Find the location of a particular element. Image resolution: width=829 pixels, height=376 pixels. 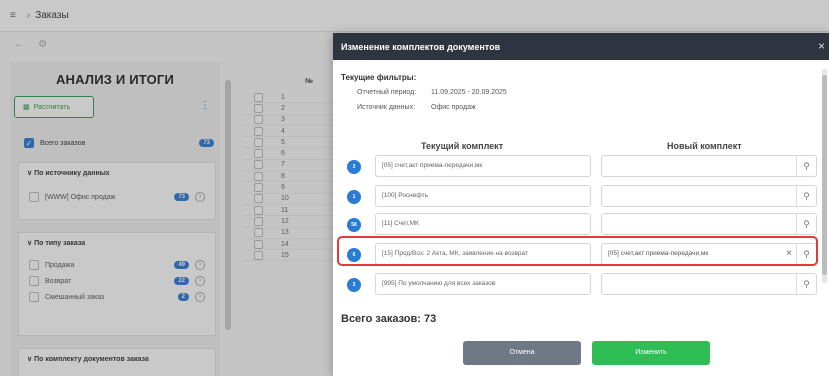

filter-period: Отчетный период: 11.09.2025 - 20.09.2025 is located at coordinates (432, 92).